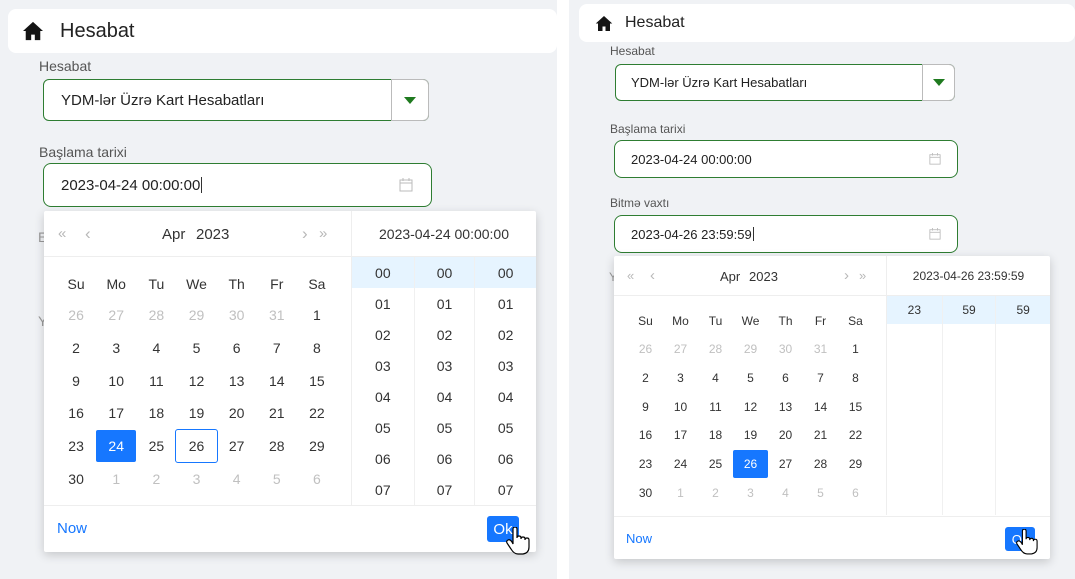 This screenshot has height=579, width=1075. What do you see at coordinates (76, 413) in the screenshot?
I see `calendar-day: 16` at bounding box center [76, 413].